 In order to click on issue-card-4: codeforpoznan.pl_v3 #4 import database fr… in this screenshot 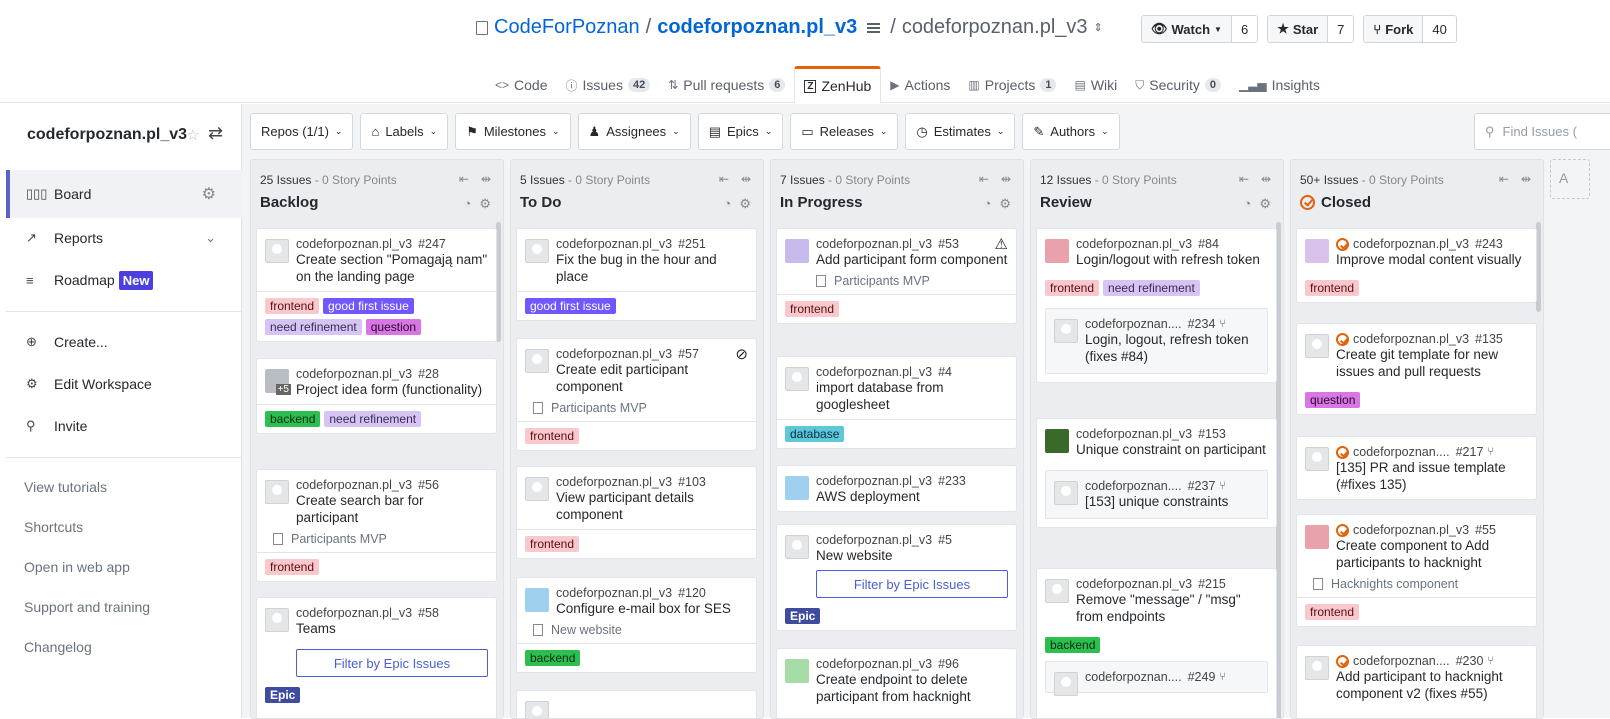, I will do `click(896, 402)`.